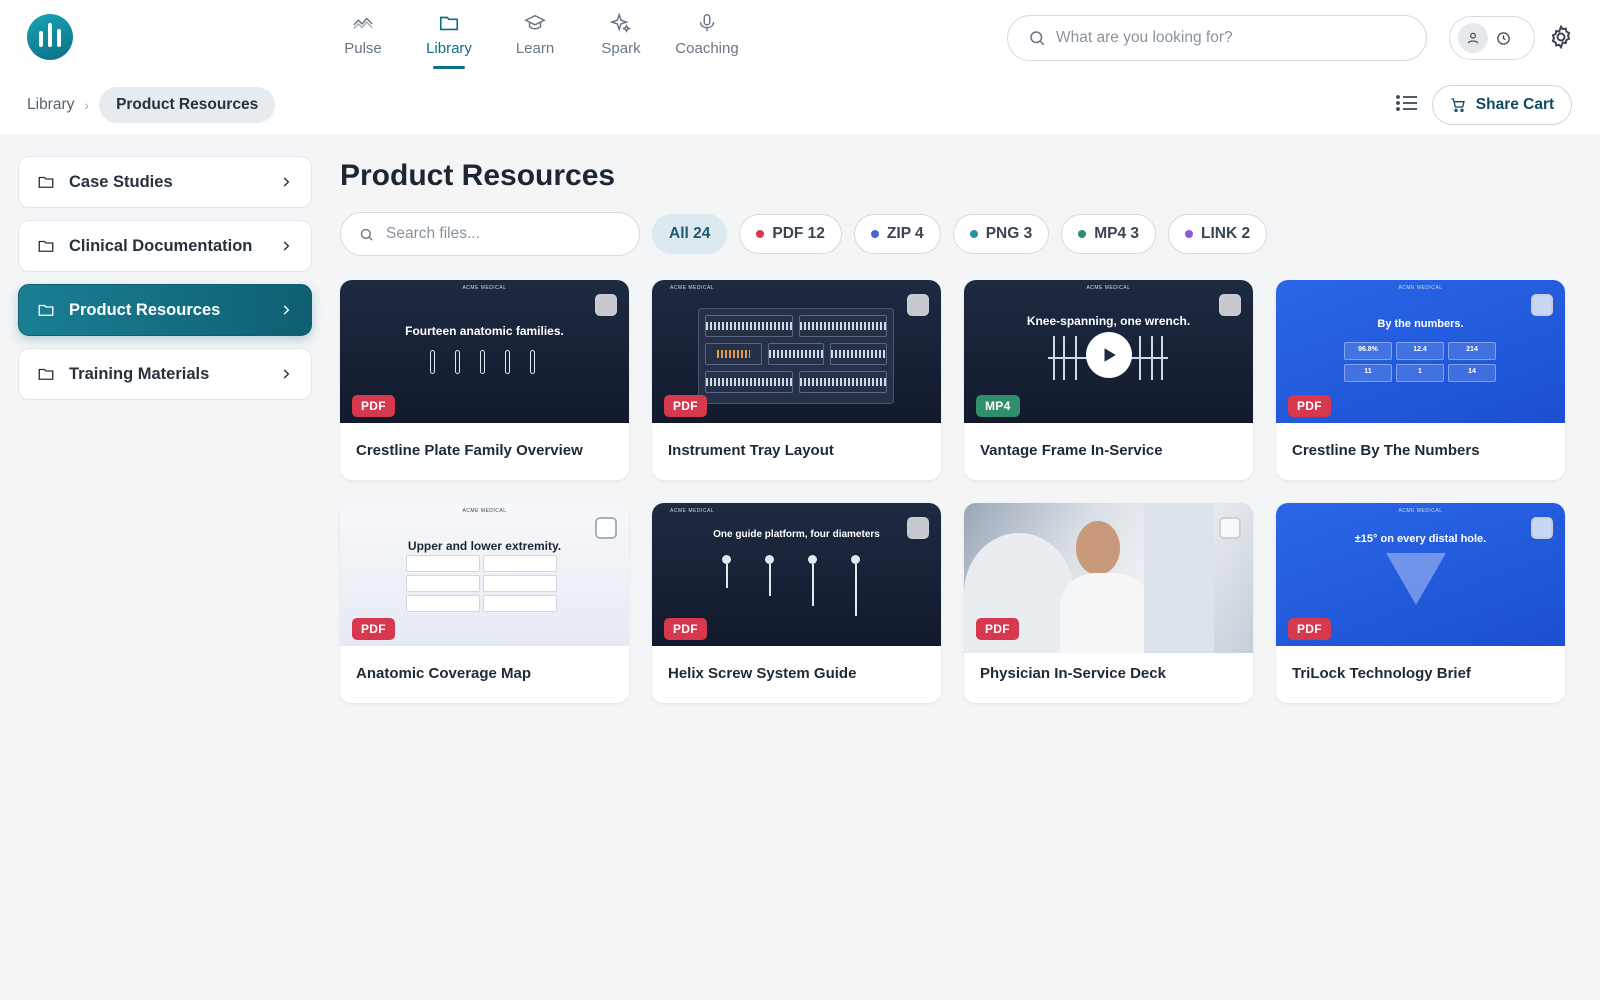 Image resolution: width=1600 pixels, height=1000 pixels. I want to click on share-cart-button: Share Cart, so click(1502, 105).